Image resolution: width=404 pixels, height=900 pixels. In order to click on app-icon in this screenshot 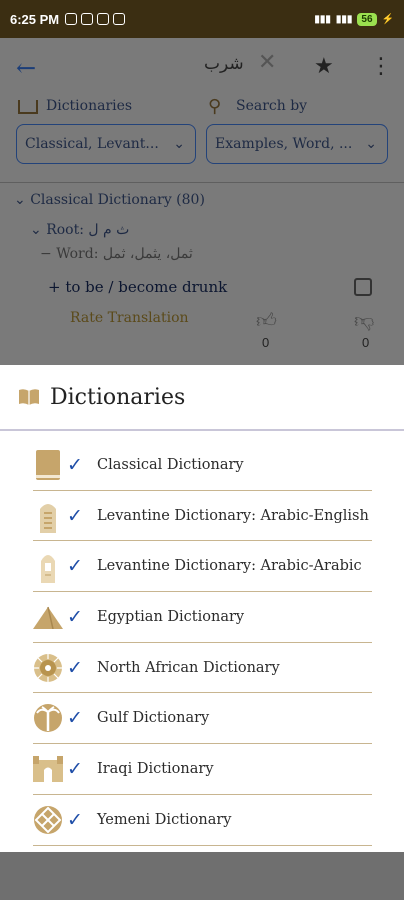, I will do `click(119, 19)`.